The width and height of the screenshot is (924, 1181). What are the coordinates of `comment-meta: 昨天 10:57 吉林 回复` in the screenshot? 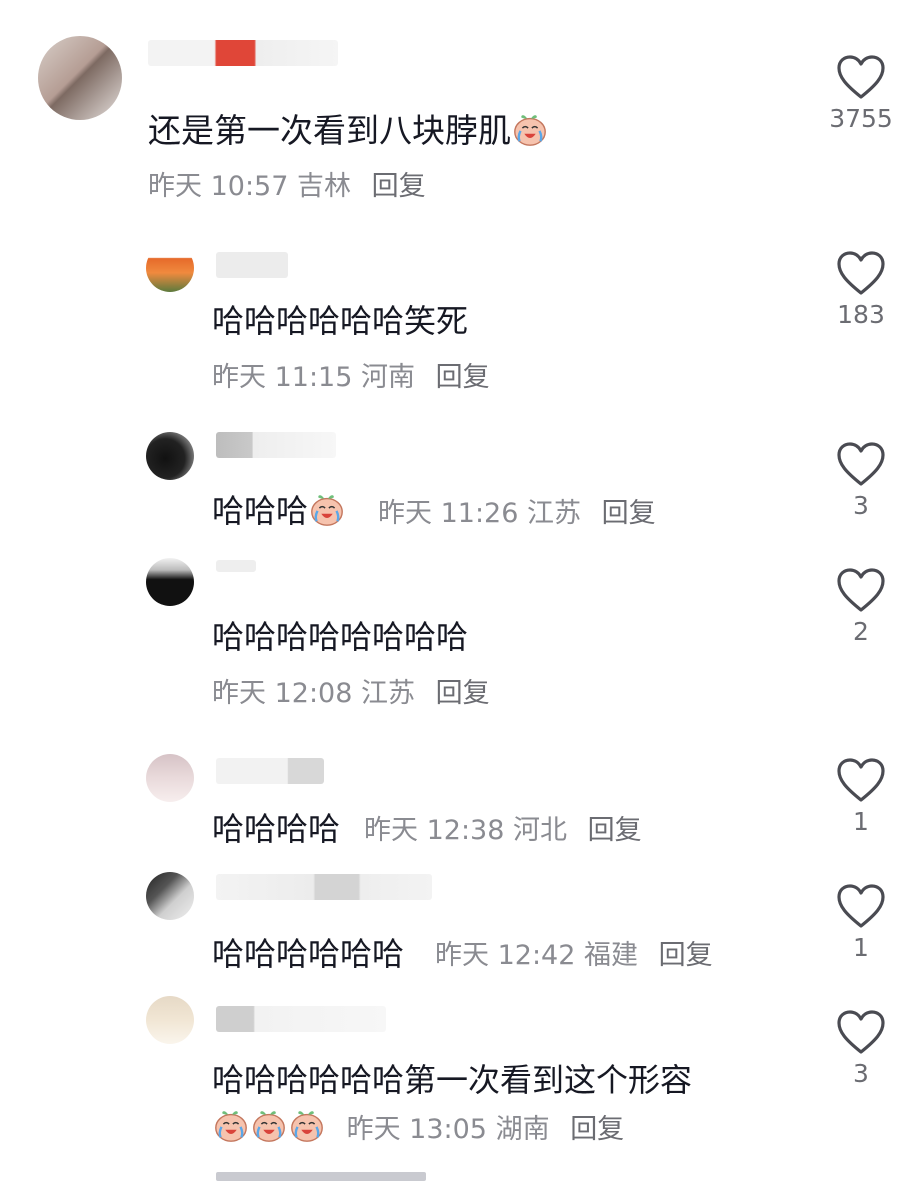 It's located at (287, 183).